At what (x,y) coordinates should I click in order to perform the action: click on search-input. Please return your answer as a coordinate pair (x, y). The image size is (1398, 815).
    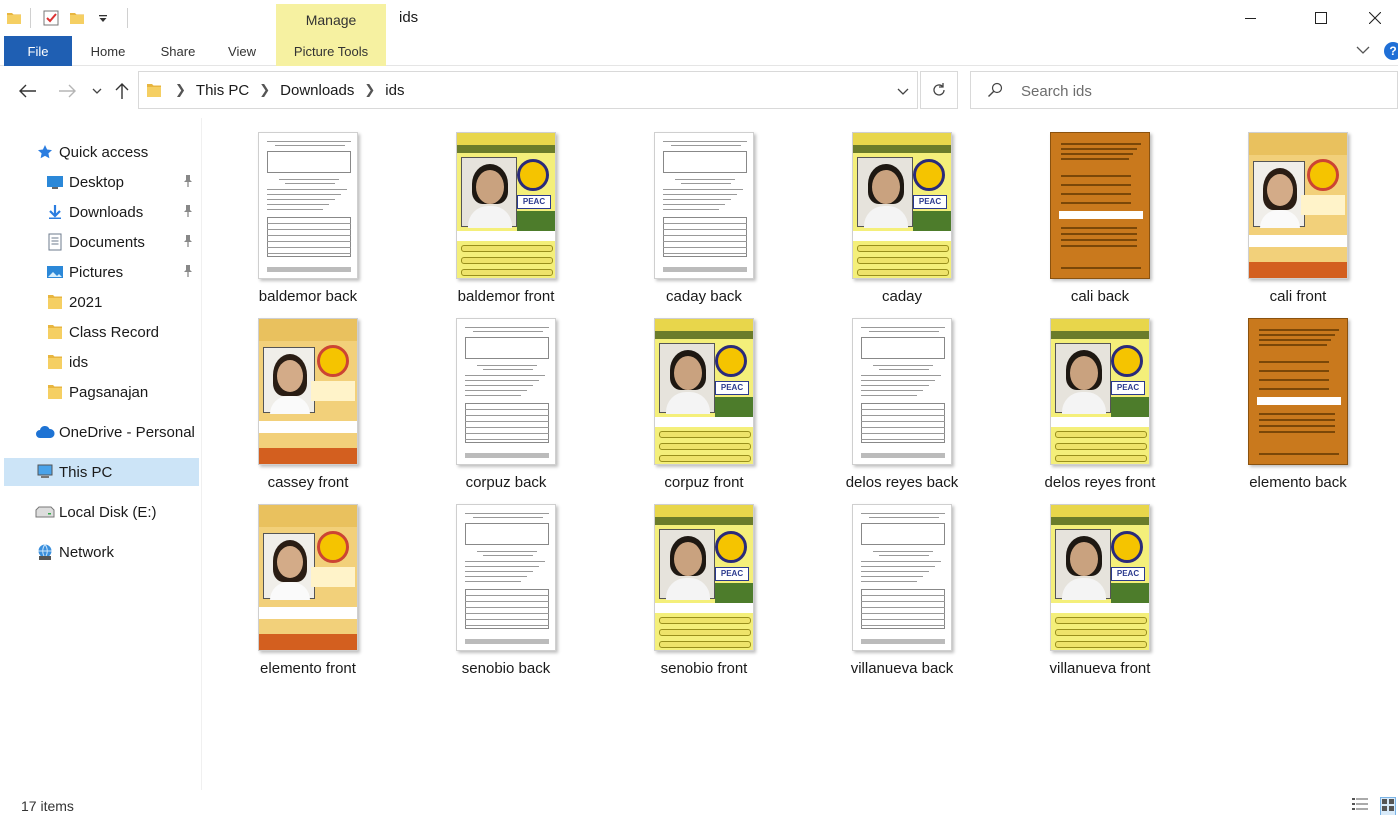
    Looking at the image, I should click on (1201, 91).